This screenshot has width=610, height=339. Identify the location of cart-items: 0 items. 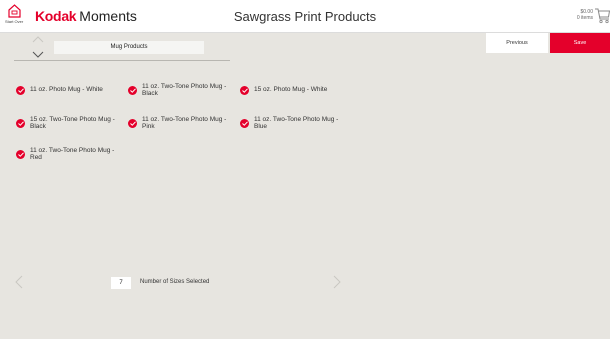
(584, 18).